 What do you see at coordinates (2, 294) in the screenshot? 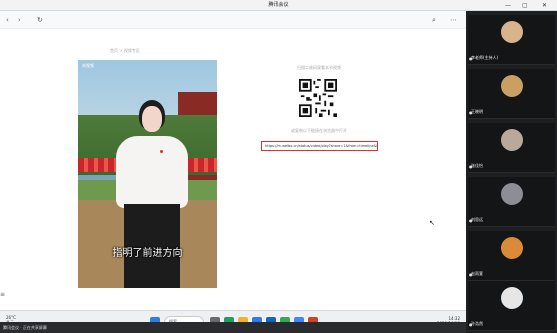
I see `side-menu-icon: ≡` at bounding box center [2, 294].